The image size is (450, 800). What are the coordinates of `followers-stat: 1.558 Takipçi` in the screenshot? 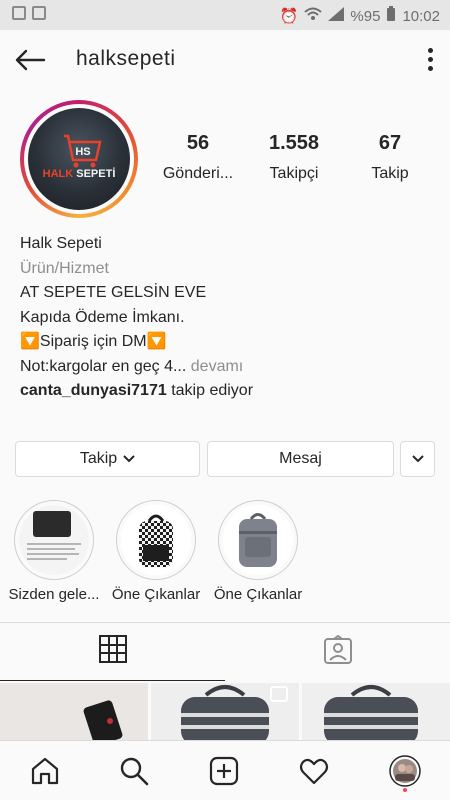 It's located at (294, 157).